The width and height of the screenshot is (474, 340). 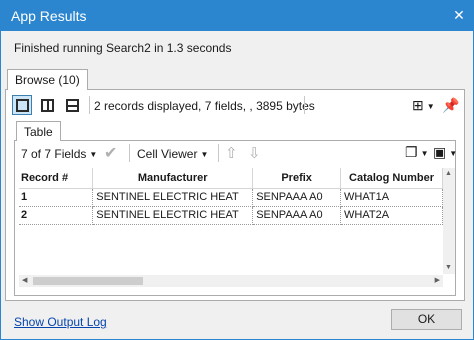 What do you see at coordinates (416, 152) in the screenshot?
I see `copy-icon: ❐ ▼` at bounding box center [416, 152].